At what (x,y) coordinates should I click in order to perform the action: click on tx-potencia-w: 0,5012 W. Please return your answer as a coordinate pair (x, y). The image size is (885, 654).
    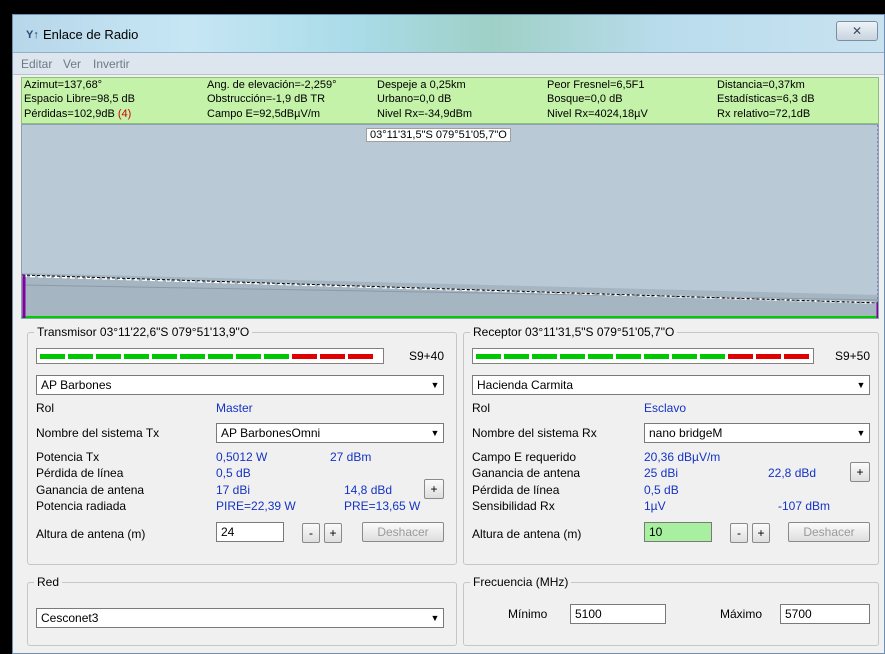
    Looking at the image, I should click on (242, 457).